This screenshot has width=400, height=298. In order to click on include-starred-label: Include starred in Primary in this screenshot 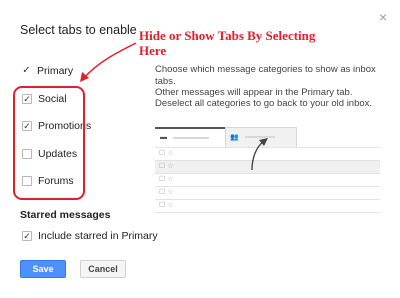, I will do `click(98, 236)`.